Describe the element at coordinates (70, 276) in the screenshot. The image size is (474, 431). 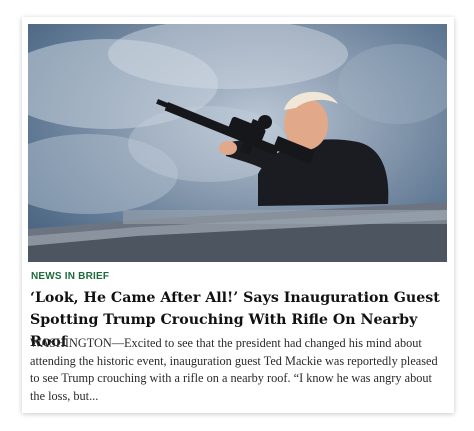
I see `news-category-kicker: NEWS IN BRIEF` at that location.